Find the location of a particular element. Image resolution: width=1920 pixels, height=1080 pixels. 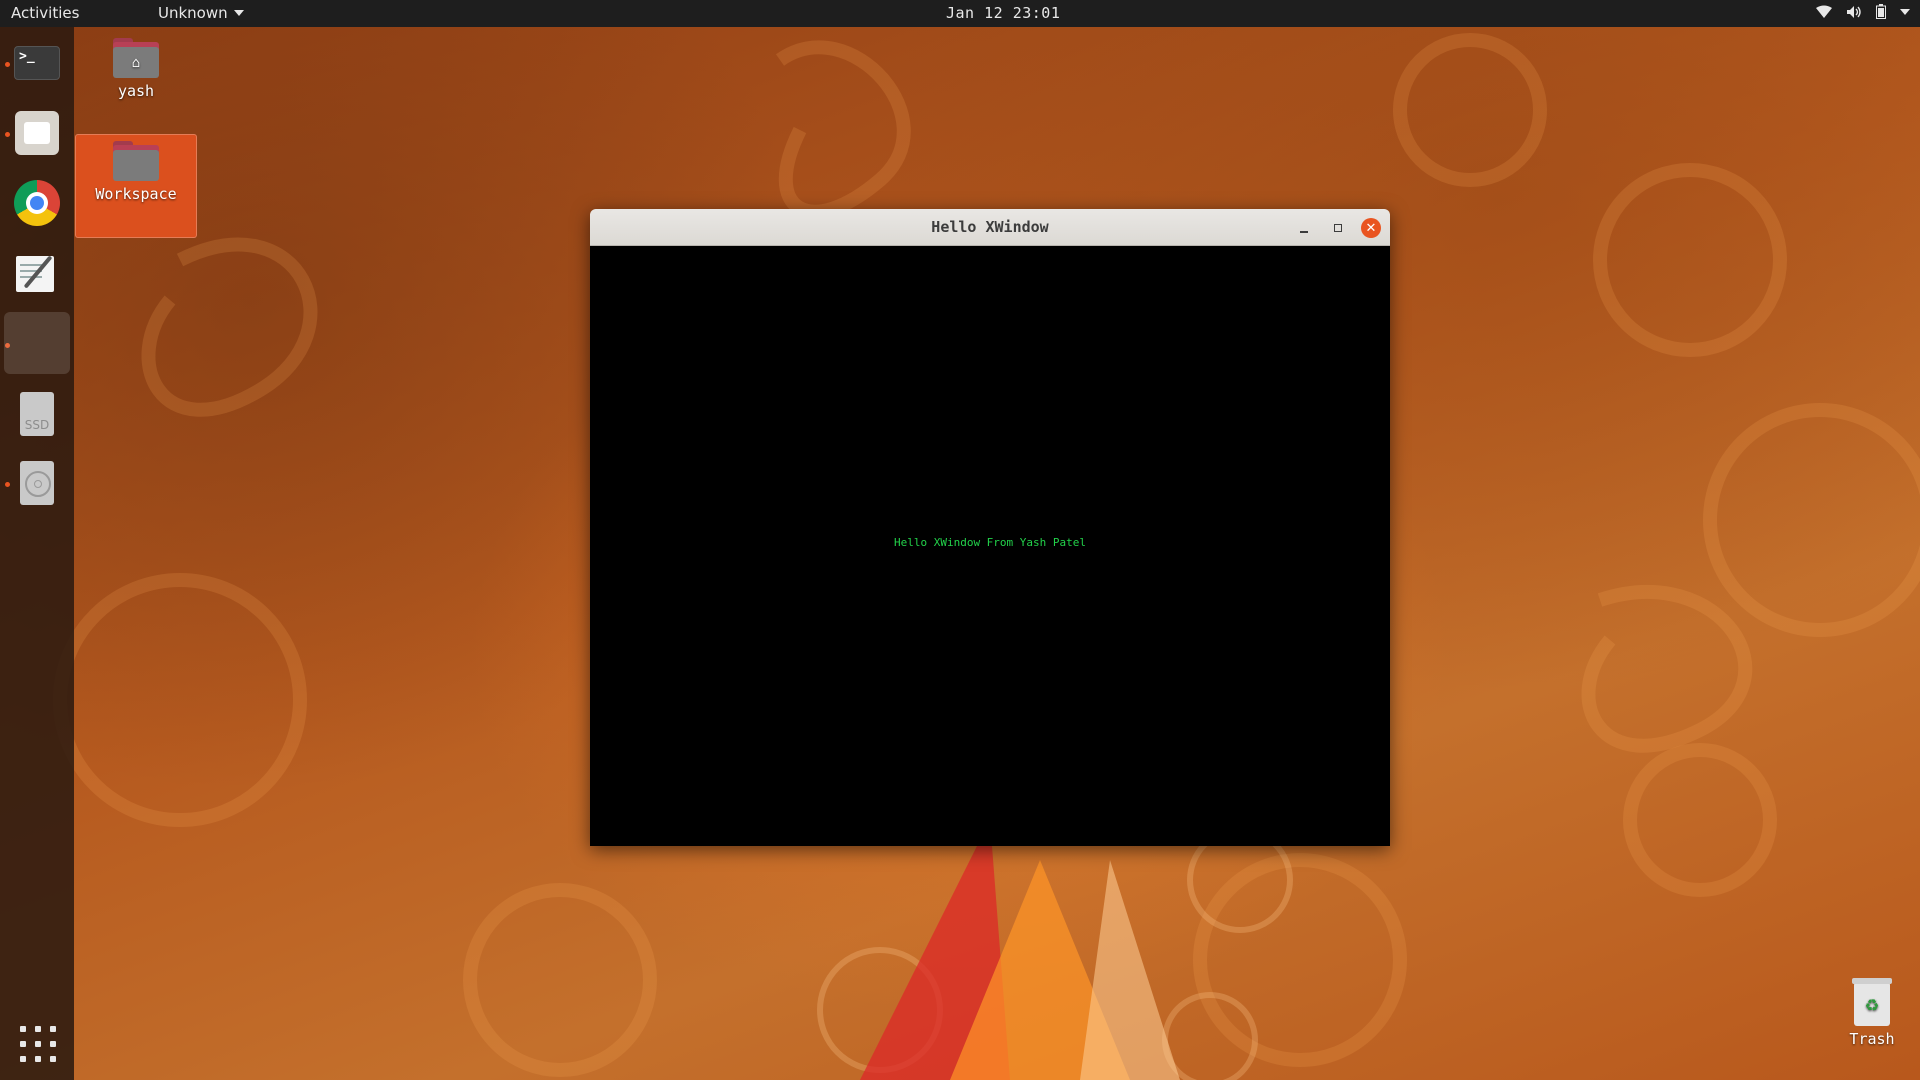

desktop-icon-workspace: Workspace is located at coordinates (136, 186).